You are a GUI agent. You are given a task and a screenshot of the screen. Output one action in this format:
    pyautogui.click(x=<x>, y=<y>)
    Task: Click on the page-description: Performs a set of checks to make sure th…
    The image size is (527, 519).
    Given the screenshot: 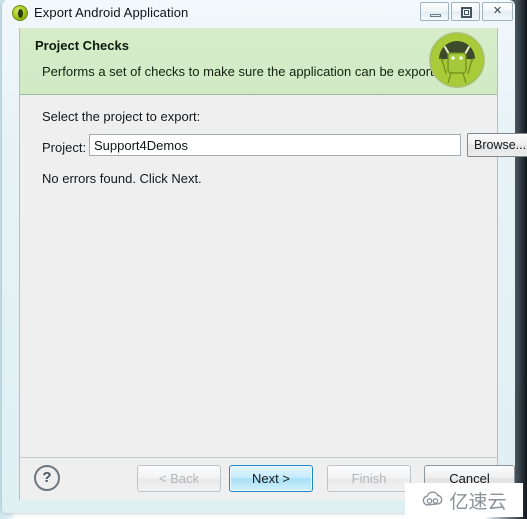 What is the action you would take?
    pyautogui.click(x=247, y=71)
    